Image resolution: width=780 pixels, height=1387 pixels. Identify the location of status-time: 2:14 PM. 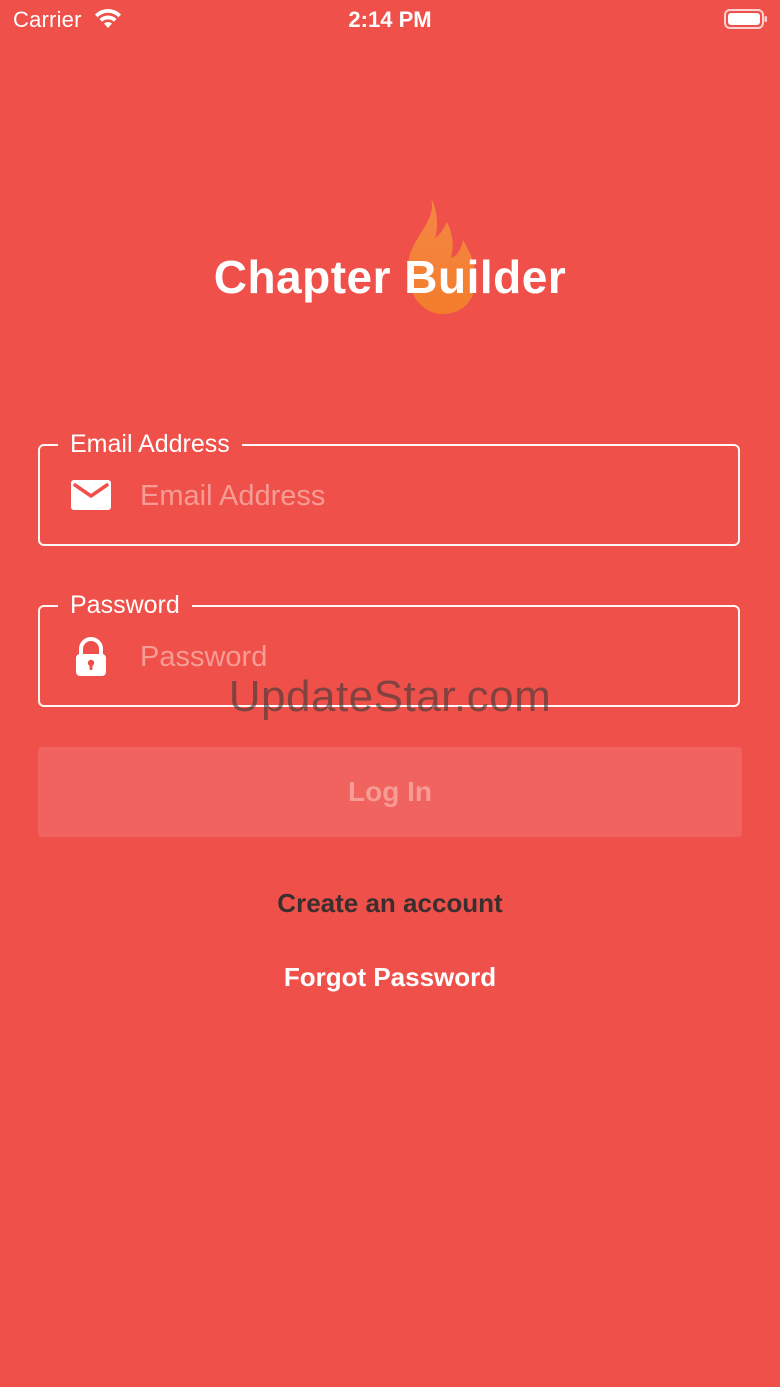
(390, 19).